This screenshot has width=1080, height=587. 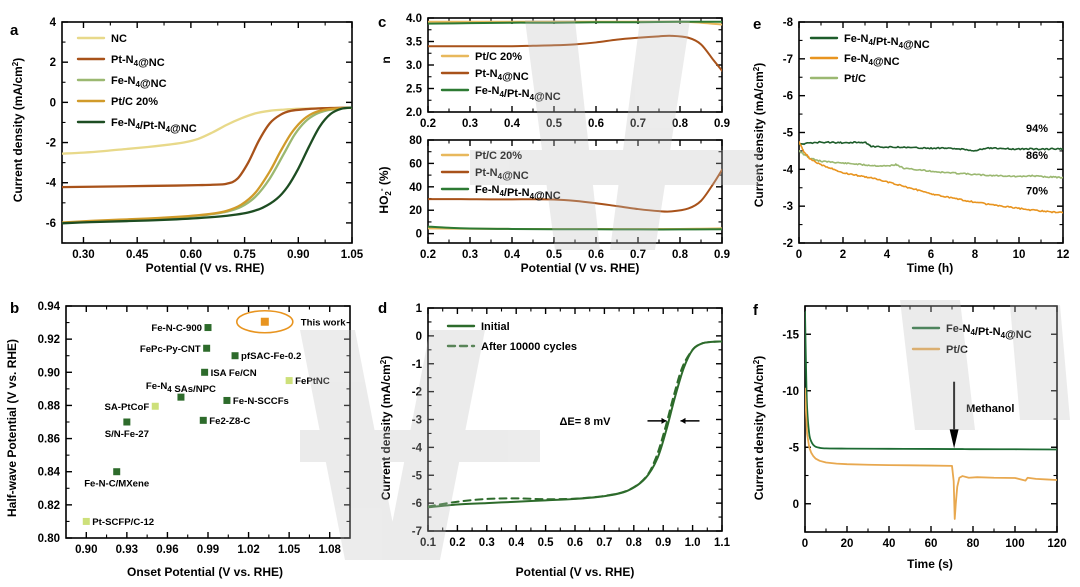 What do you see at coordinates (805, 544) in the screenshot?
I see `panel-f-xtick: 0` at bounding box center [805, 544].